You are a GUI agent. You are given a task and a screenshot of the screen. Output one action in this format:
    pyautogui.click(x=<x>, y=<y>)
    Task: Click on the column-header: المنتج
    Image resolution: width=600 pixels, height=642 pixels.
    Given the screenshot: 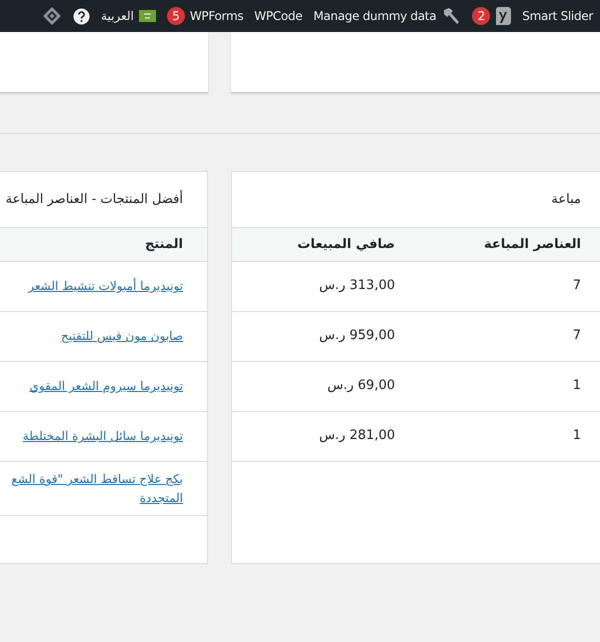 What is the action you would take?
    pyautogui.click(x=163, y=244)
    